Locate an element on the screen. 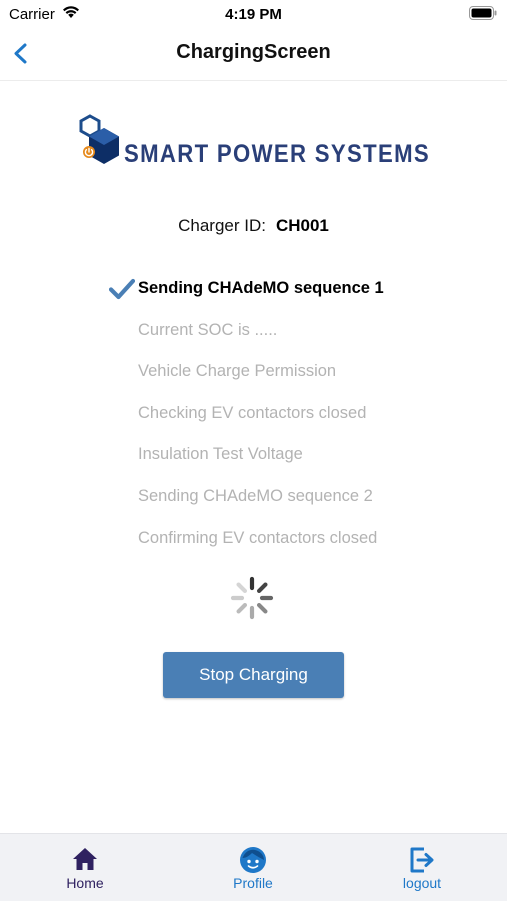 The height and width of the screenshot is (901, 507). svg-text: SMART POWER SYSTEMS is located at coordinates (277, 154).